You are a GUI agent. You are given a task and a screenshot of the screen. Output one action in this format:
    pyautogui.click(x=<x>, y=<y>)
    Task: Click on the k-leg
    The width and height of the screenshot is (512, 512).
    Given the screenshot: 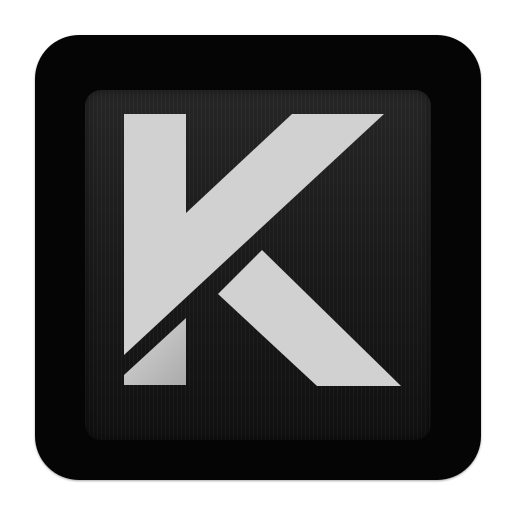 What is the action you would take?
    pyautogui.click(x=309, y=318)
    